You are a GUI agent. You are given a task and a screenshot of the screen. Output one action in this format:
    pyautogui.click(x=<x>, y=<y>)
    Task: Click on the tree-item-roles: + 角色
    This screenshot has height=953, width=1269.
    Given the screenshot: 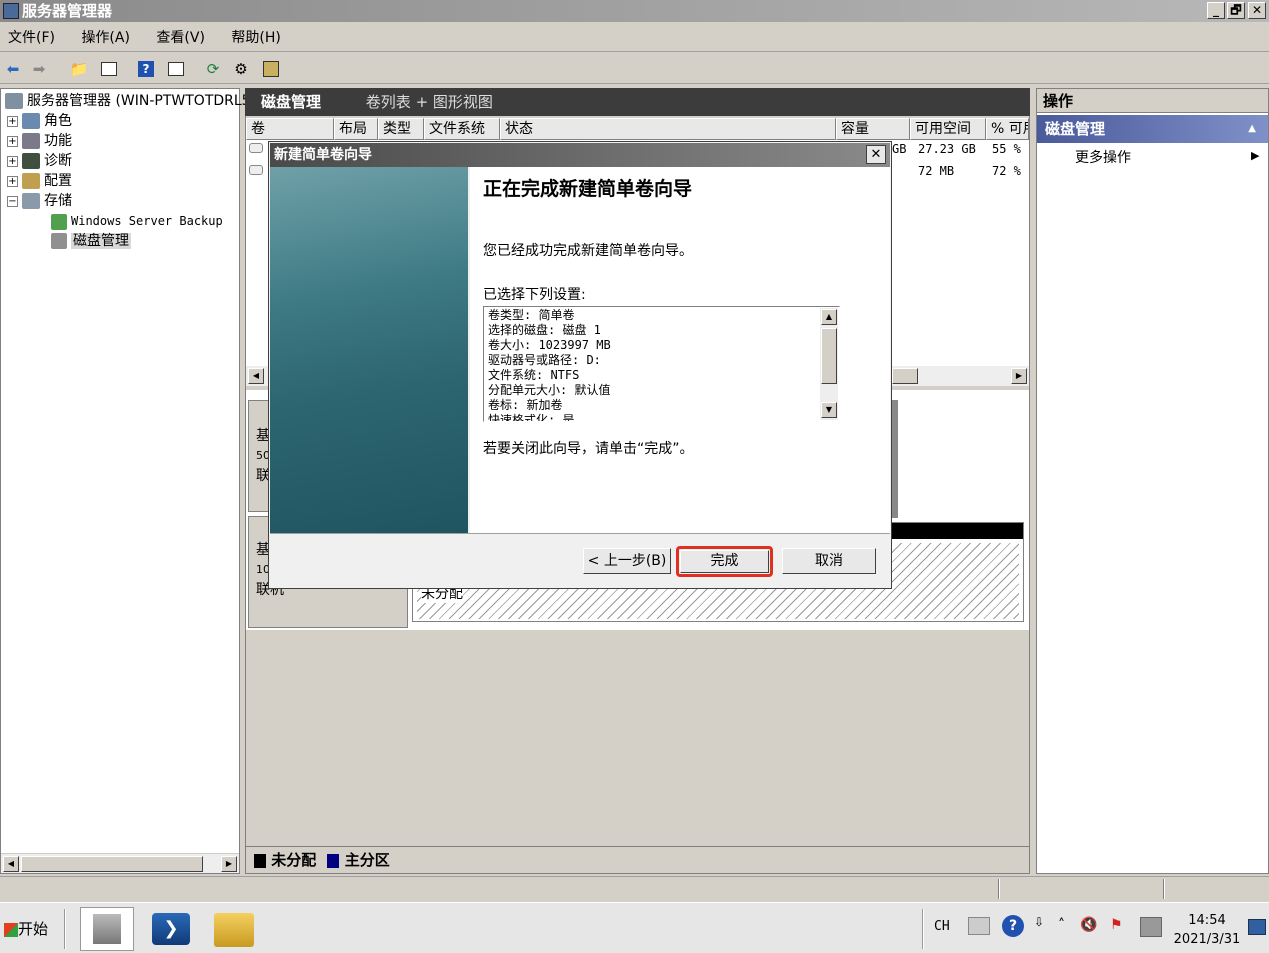 What is the action you would take?
    pyautogui.click(x=39, y=121)
    